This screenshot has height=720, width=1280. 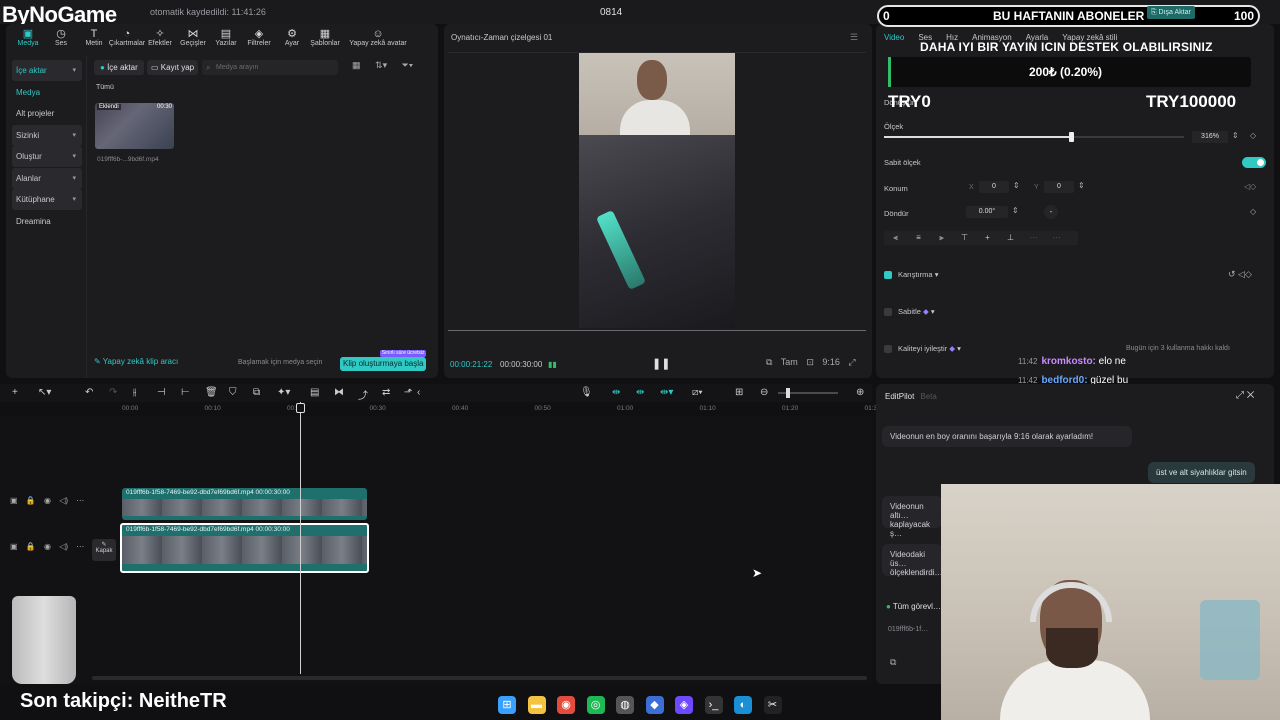 What do you see at coordinates (283, 392) in the screenshot?
I see `magic-icon: ✦▾` at bounding box center [283, 392].